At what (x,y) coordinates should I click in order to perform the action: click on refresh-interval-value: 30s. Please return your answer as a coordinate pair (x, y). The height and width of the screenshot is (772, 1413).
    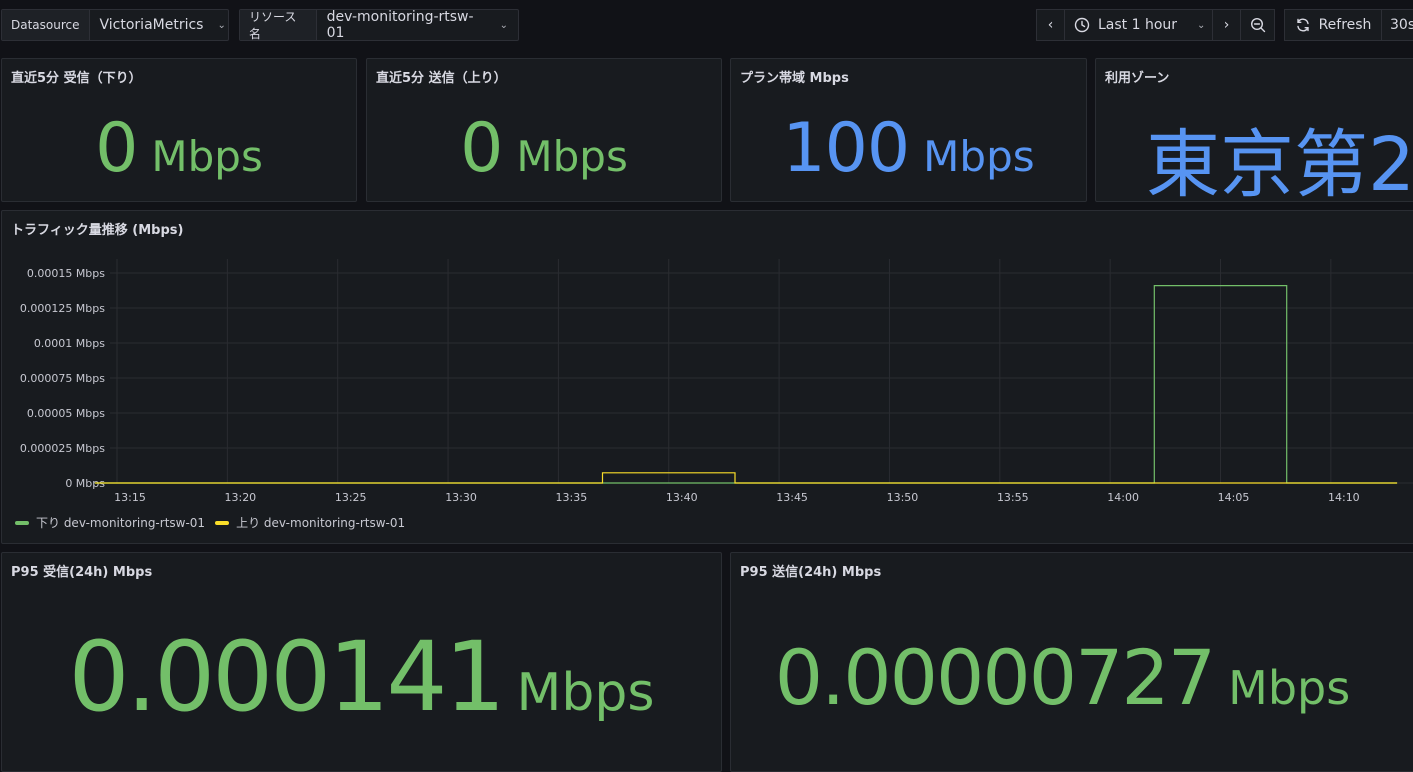
    Looking at the image, I should click on (1401, 25).